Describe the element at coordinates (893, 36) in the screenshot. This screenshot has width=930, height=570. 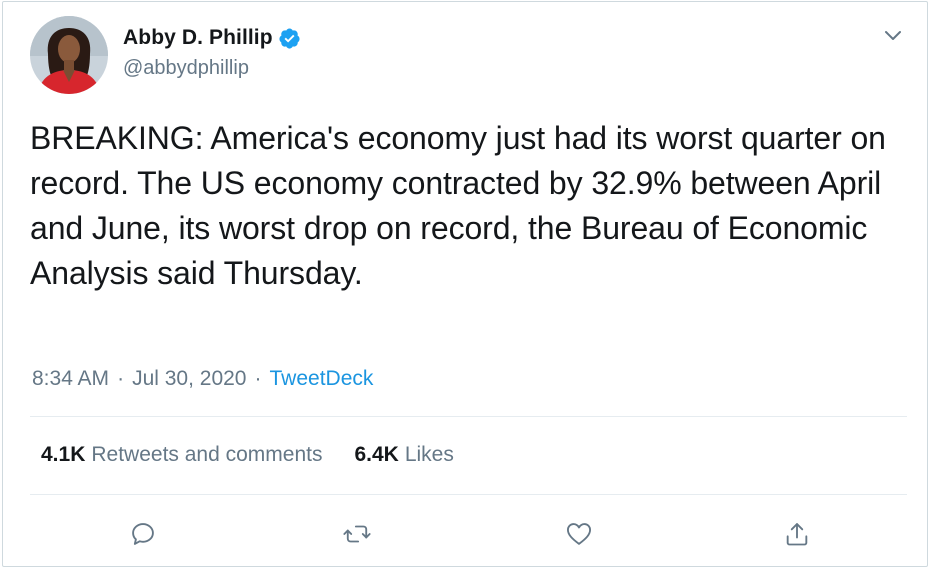
I see `chevron-down-icon` at that location.